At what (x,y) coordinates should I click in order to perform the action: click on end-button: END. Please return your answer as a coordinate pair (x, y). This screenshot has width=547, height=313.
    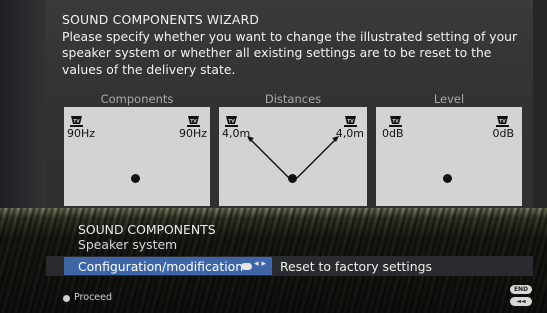
    Looking at the image, I should click on (521, 289).